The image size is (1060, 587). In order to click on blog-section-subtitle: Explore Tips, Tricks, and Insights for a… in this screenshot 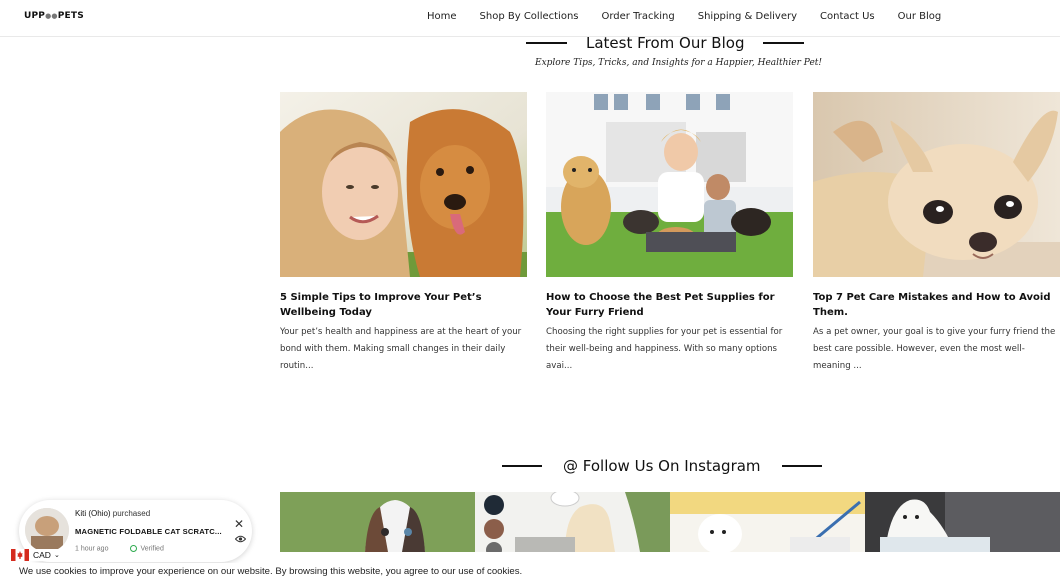, I will do `click(679, 63)`.